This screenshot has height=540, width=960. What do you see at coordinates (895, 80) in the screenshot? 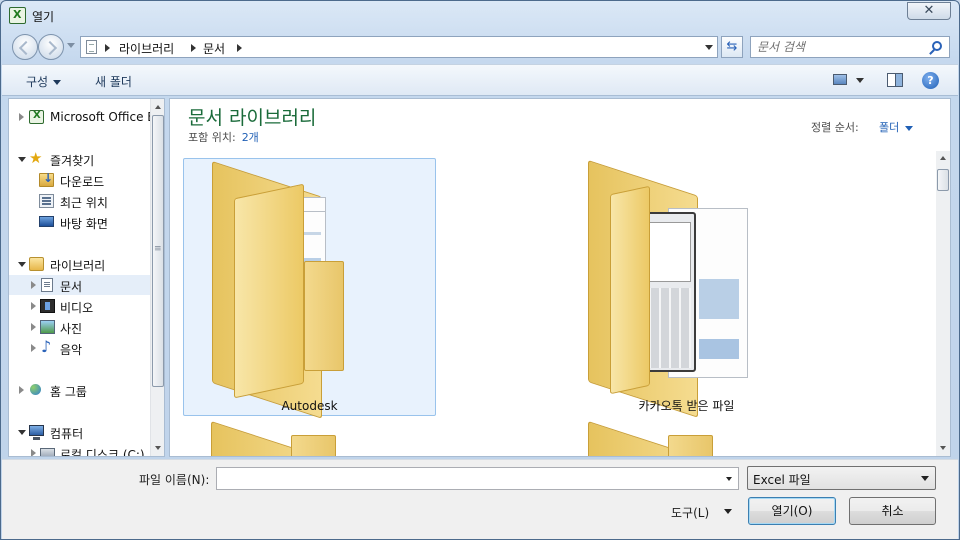
I see `preview-pane-icon` at bounding box center [895, 80].